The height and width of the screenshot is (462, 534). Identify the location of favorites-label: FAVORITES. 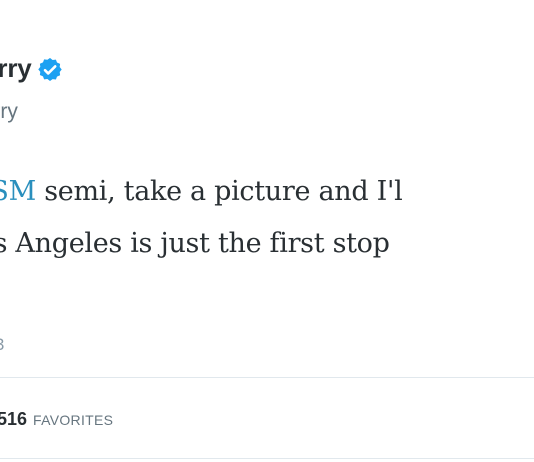
(73, 420).